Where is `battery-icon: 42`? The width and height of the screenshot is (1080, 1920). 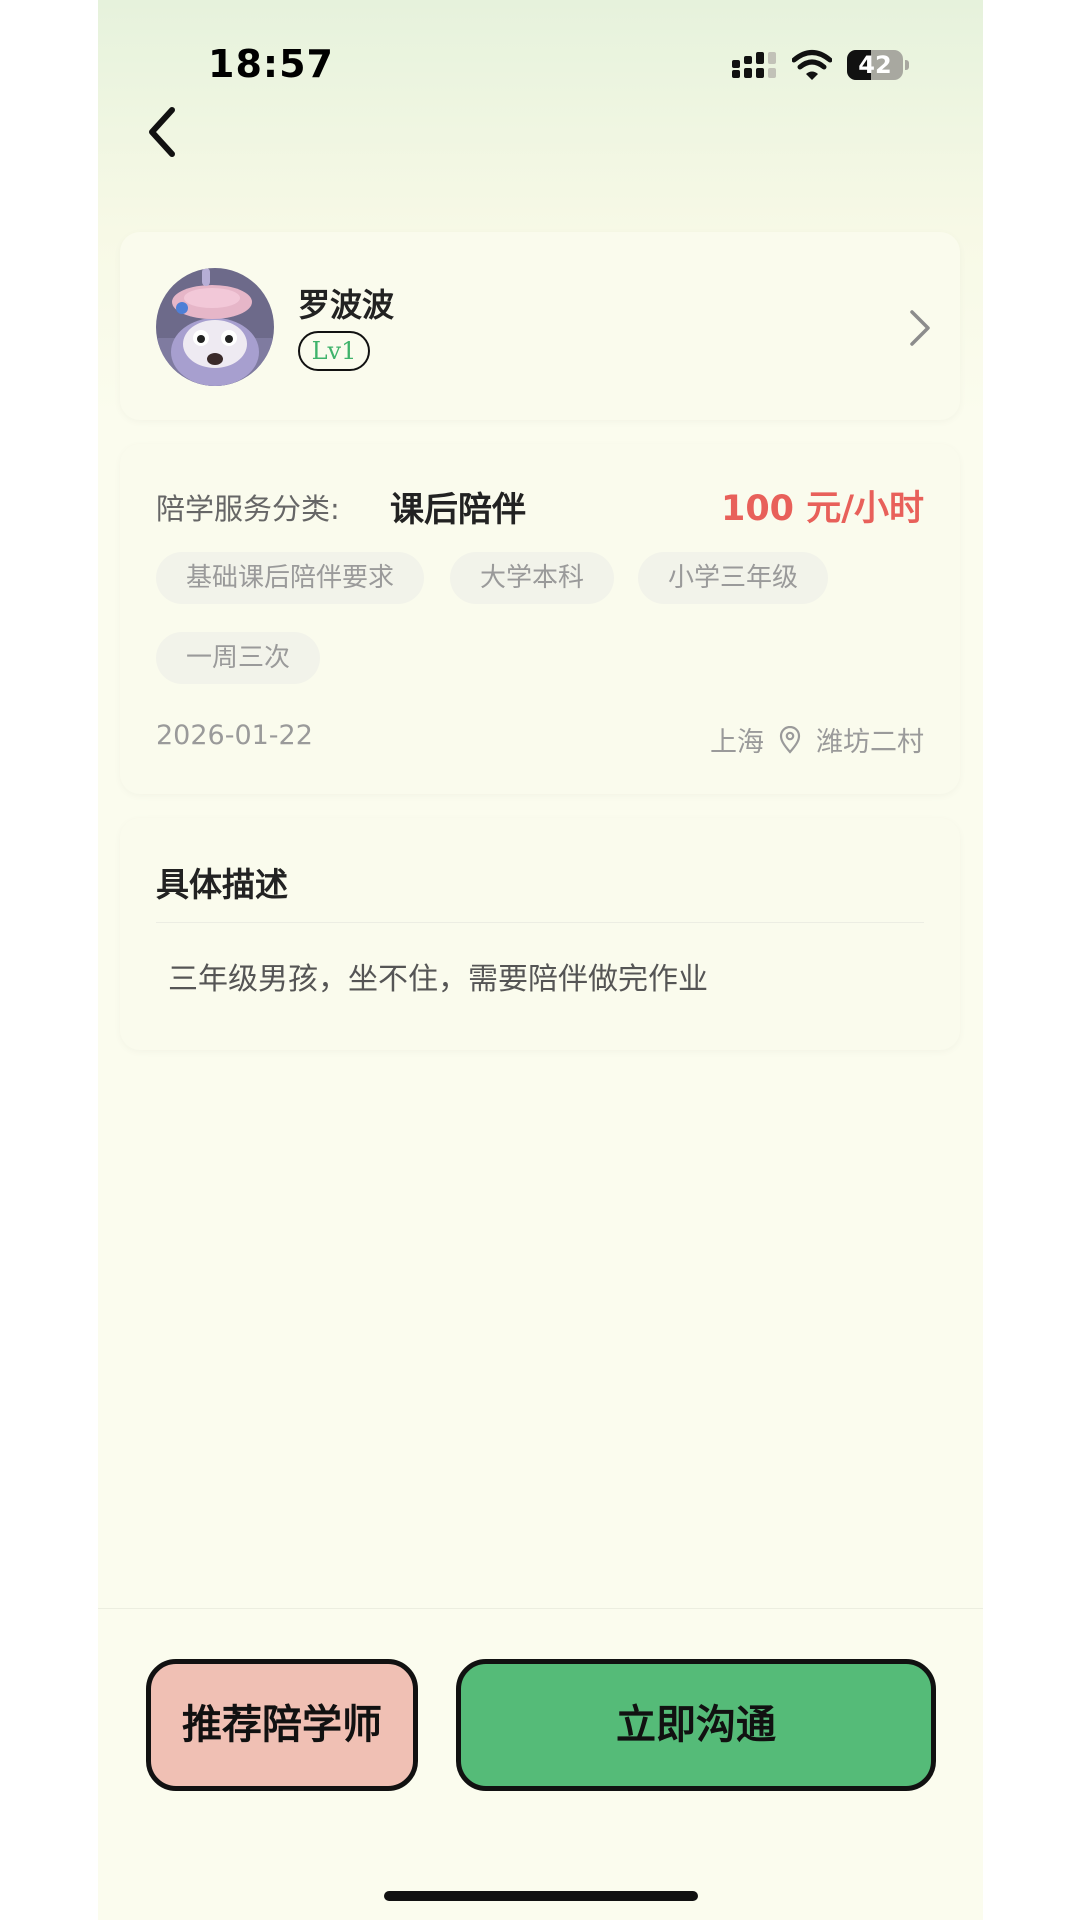
battery-icon: 42 is located at coordinates (878, 65).